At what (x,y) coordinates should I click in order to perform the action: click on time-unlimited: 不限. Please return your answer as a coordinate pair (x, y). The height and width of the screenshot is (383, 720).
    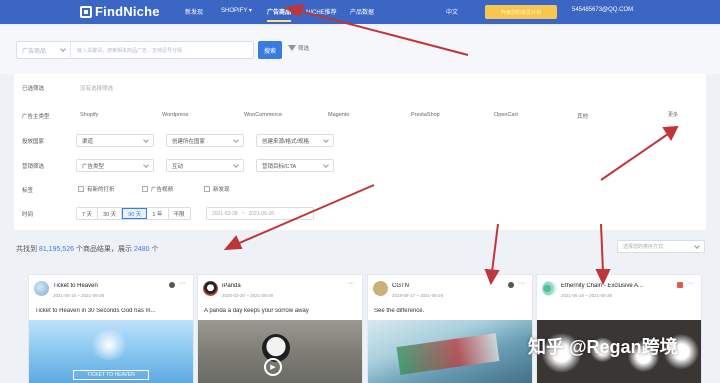
    Looking at the image, I should click on (179, 213).